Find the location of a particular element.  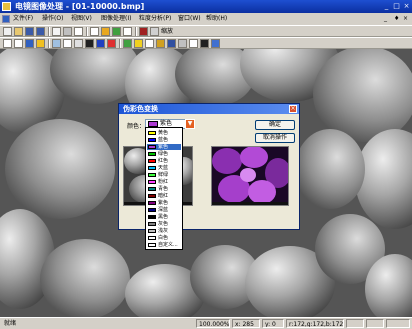

image-toolbar is located at coordinates (206, 43).